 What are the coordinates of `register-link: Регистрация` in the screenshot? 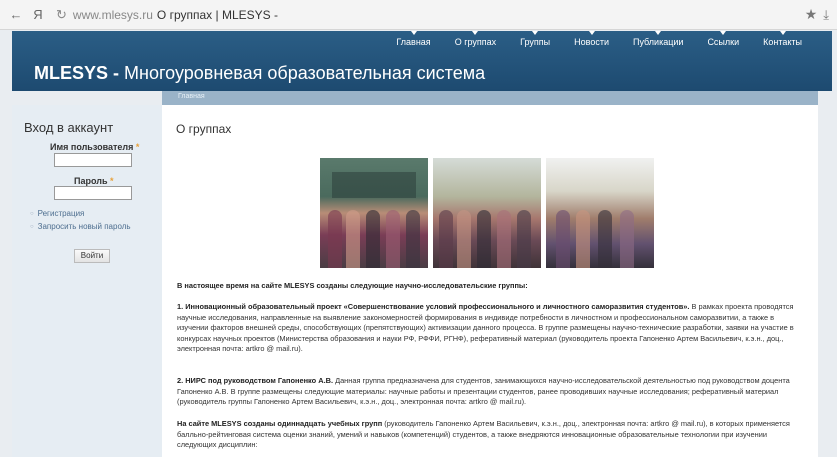 It's located at (57, 213).